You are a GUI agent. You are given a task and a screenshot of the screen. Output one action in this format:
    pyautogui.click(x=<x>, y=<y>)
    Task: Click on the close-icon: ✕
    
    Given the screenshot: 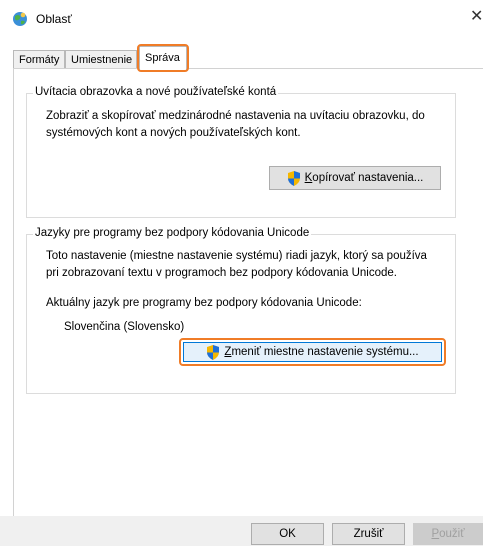 What is the action you would take?
    pyautogui.click(x=476, y=17)
    